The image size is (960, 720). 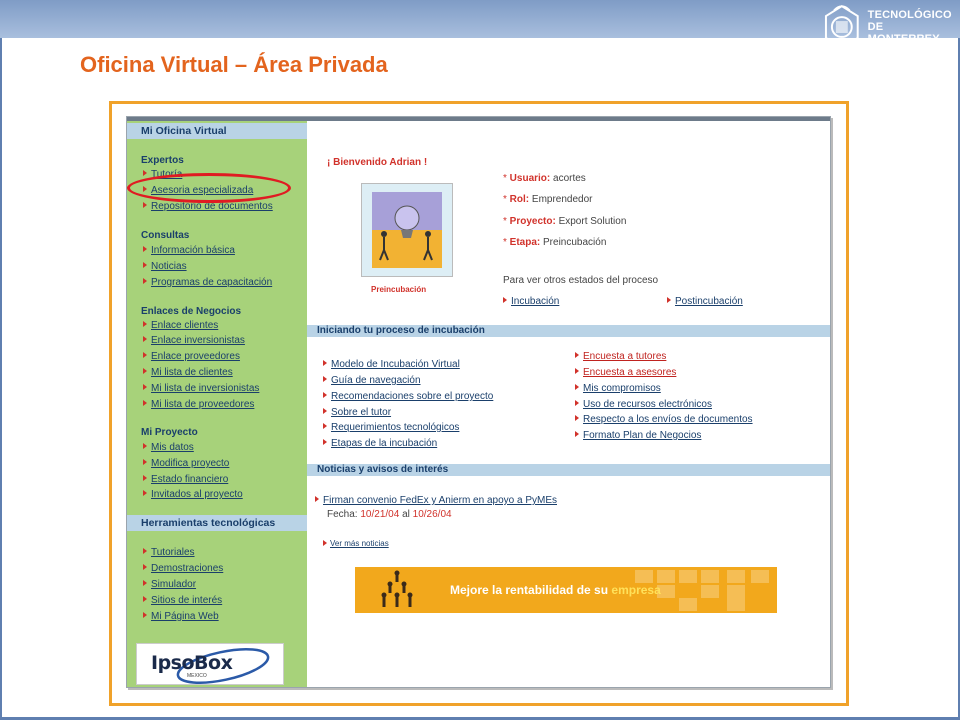 I want to click on link-recomendaciones: Recomendaciones sobre el proyecto, so click(x=408, y=396).